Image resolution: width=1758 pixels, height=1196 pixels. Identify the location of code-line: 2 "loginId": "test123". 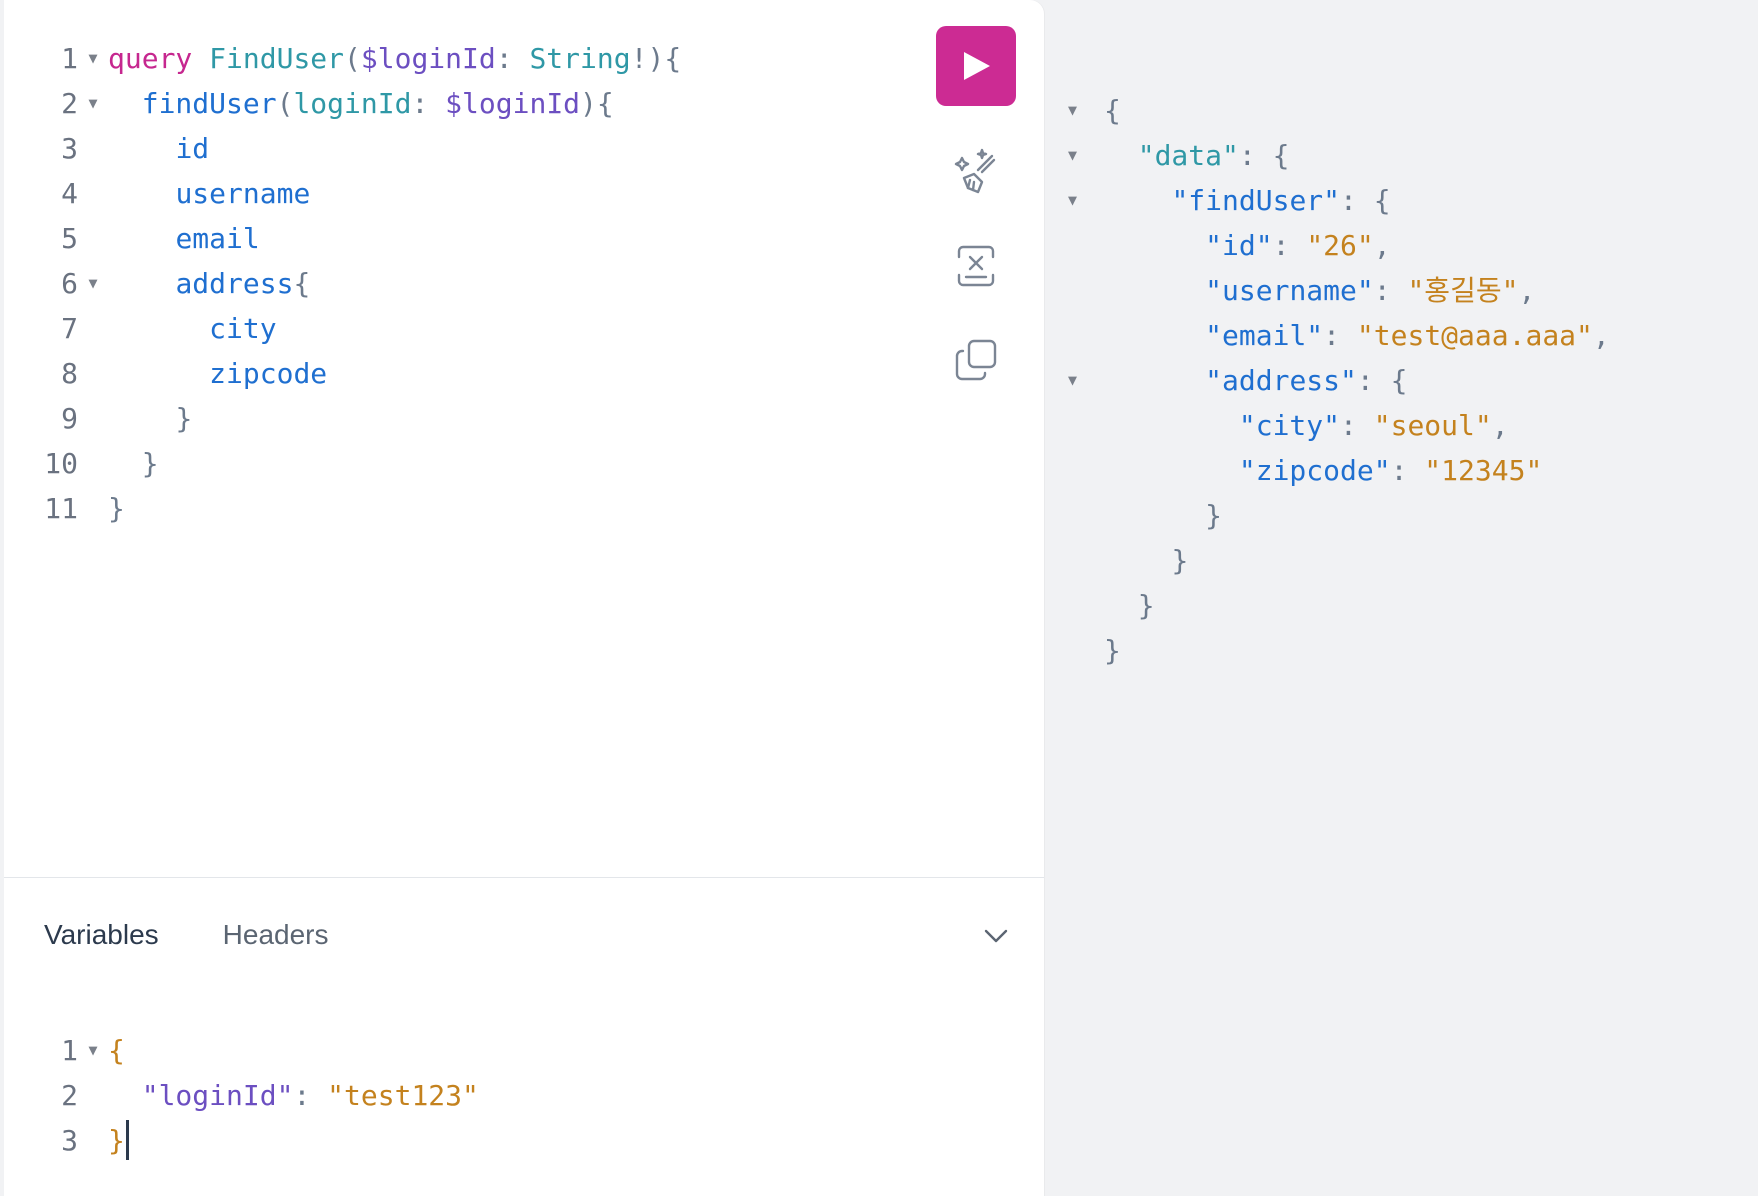
(241, 1095).